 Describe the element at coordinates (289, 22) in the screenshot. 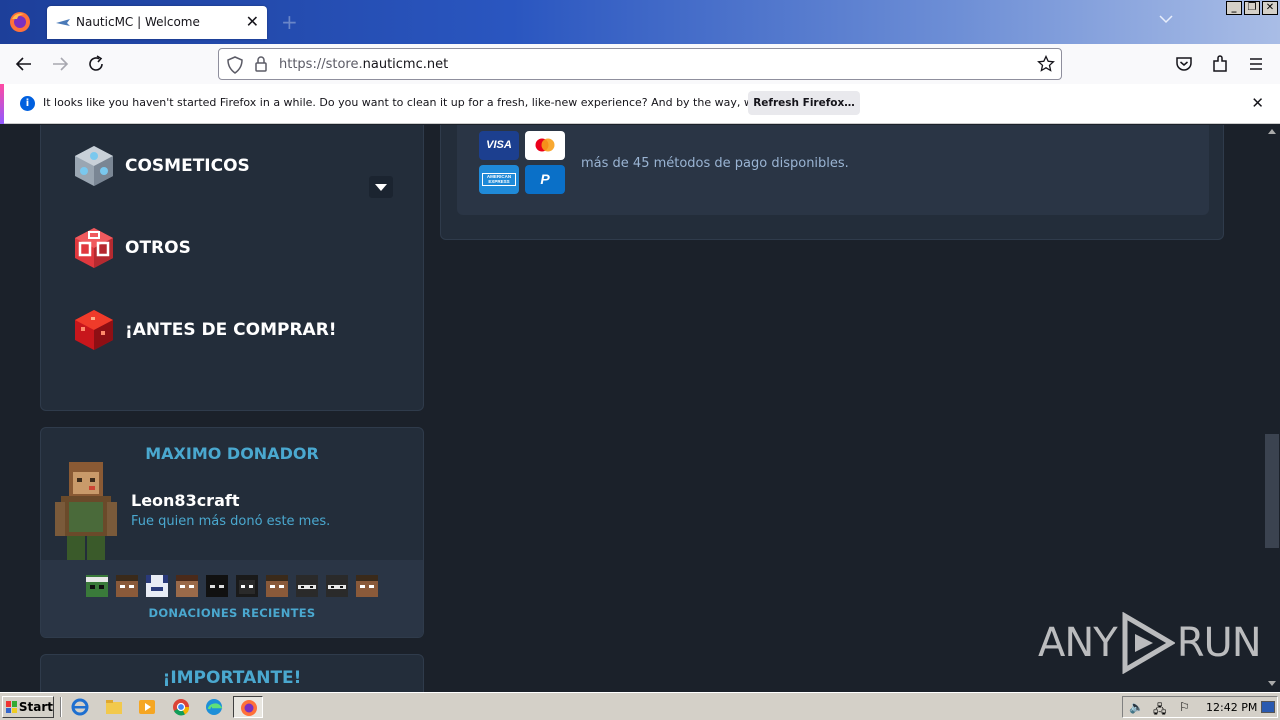

I see `new-tab-icon: +` at that location.